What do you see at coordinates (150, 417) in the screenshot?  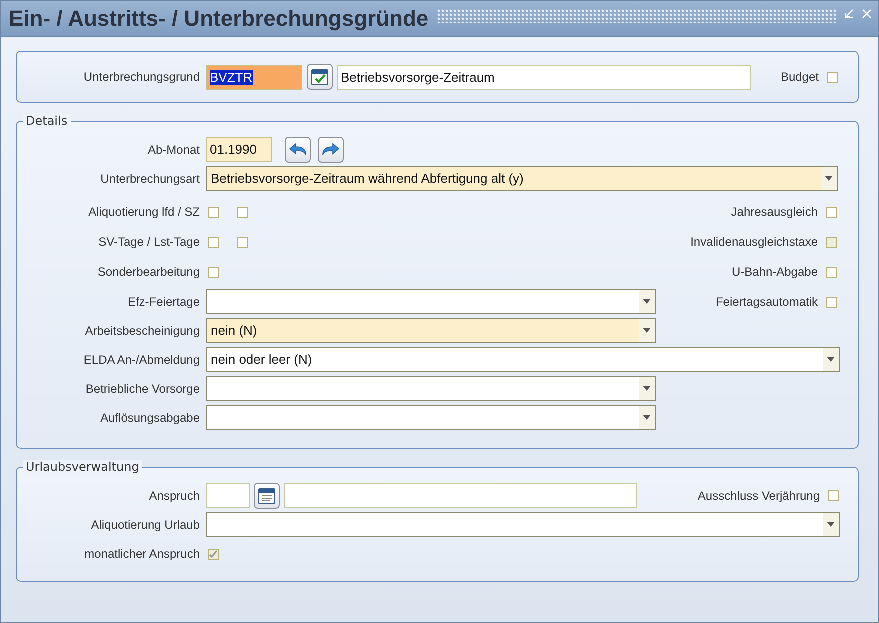 I see `field-label: Auflösungsabgabe` at bounding box center [150, 417].